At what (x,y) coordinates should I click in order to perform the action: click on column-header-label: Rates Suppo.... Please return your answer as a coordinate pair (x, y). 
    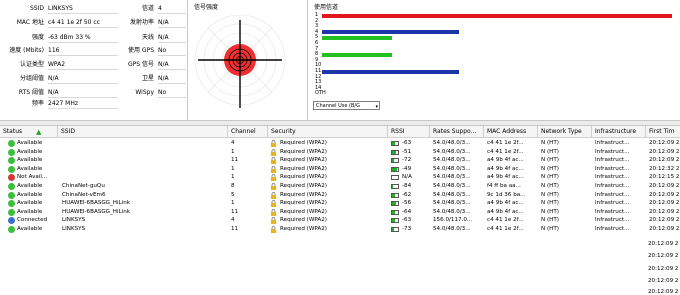
    Looking at the image, I should click on (455, 131).